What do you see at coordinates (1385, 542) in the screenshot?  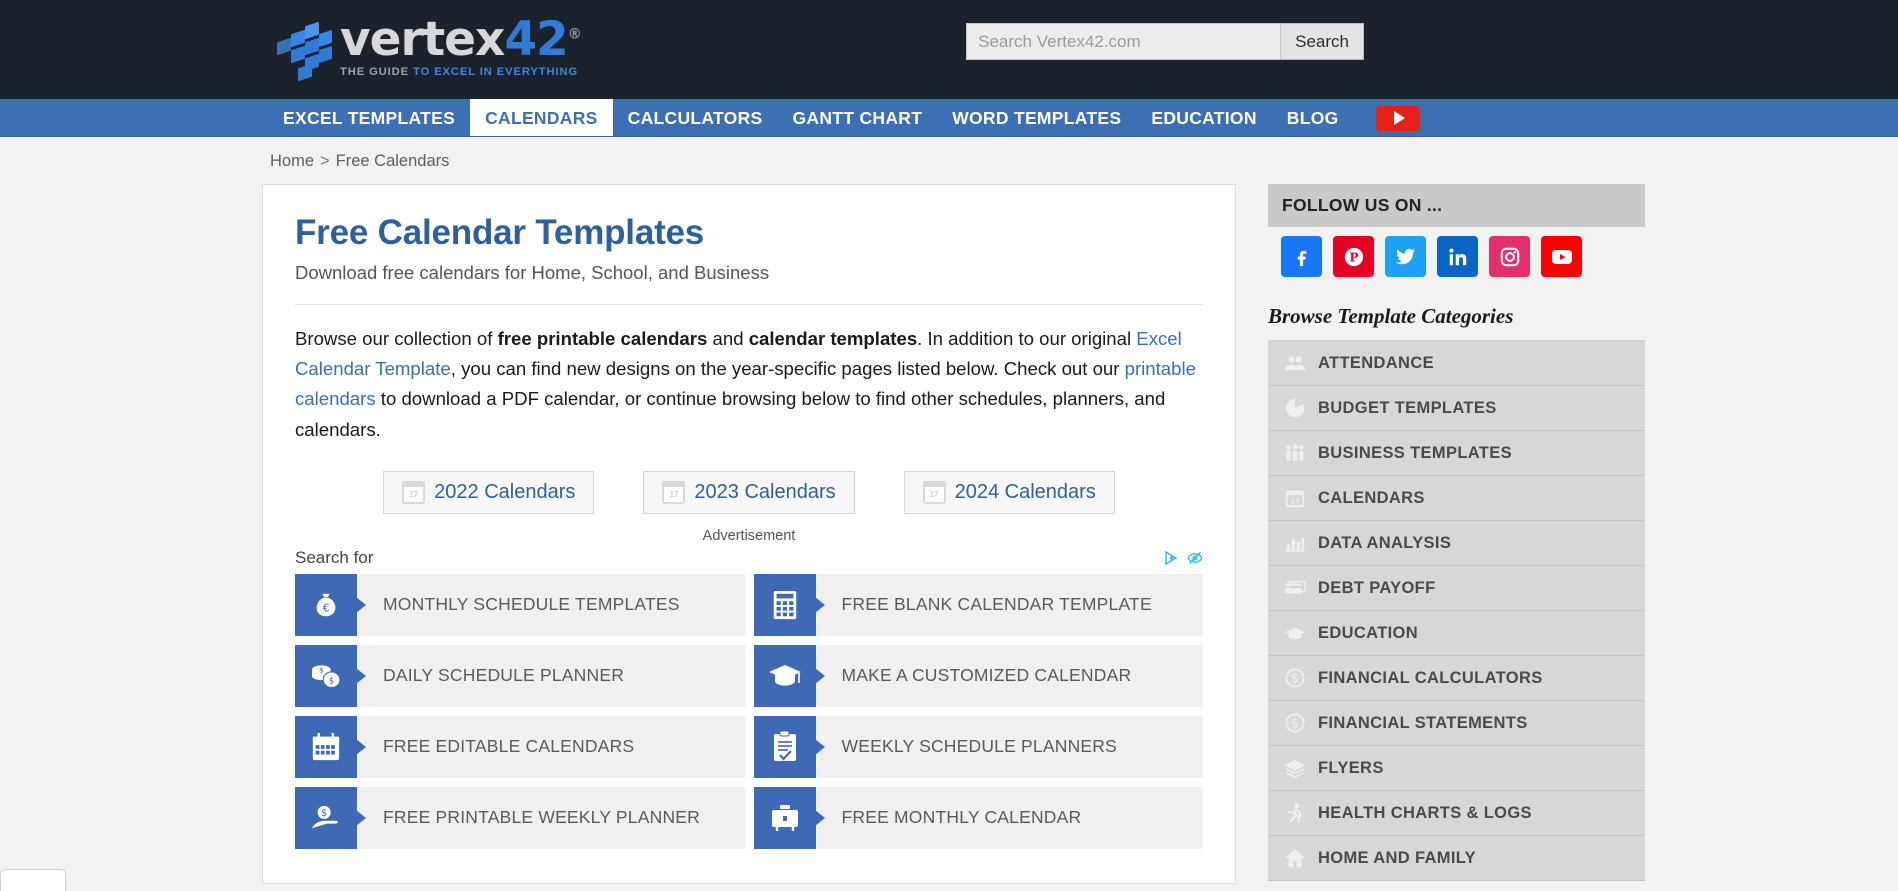 I see `category-label: DATA ANALYSIS` at bounding box center [1385, 542].